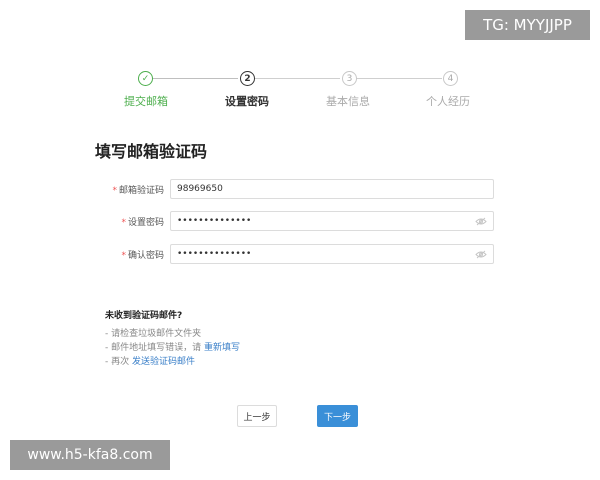 Image resolution: width=600 pixels, height=480 pixels. What do you see at coordinates (172, 348) in the screenshot?
I see `help-item-wrong-email: - 邮件地址填写错误，请 重新填写` at bounding box center [172, 348].